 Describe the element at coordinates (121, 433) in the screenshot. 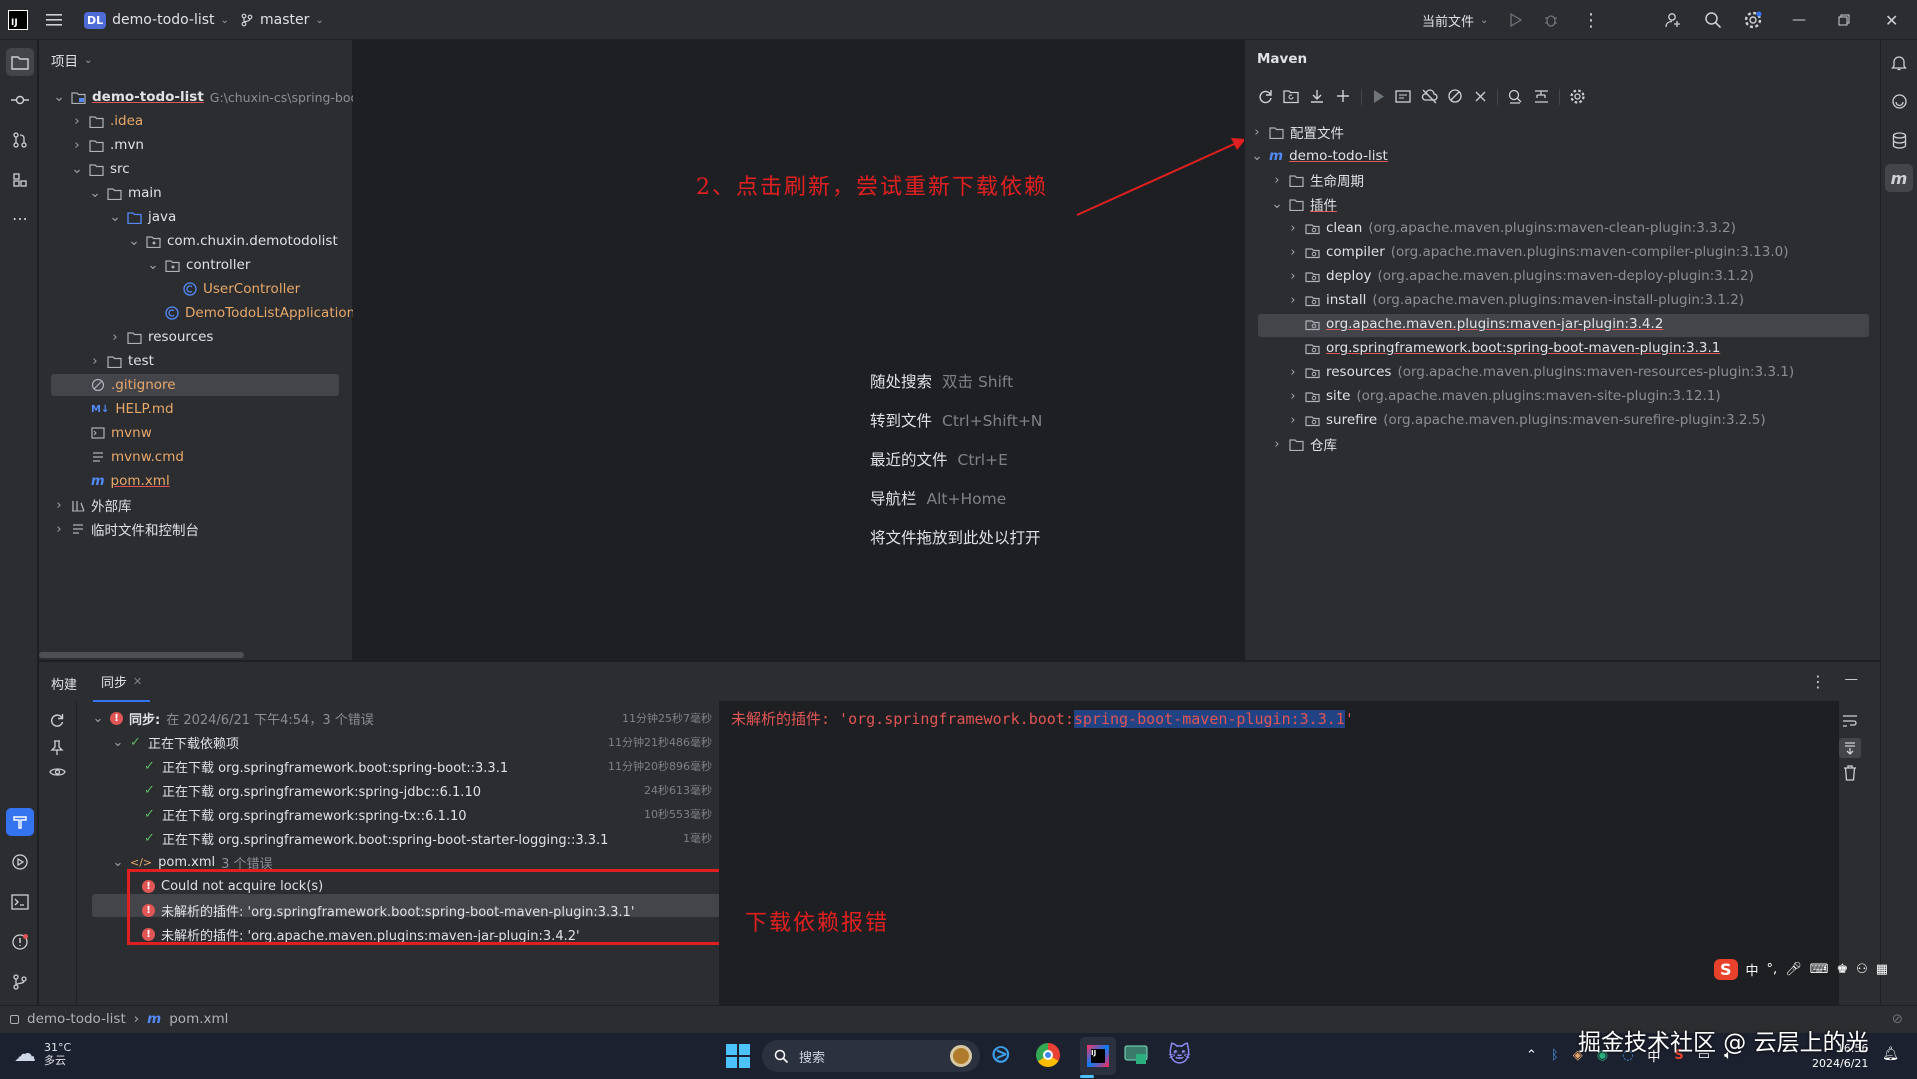

I see `tree-item-mvnw: mvnw` at that location.